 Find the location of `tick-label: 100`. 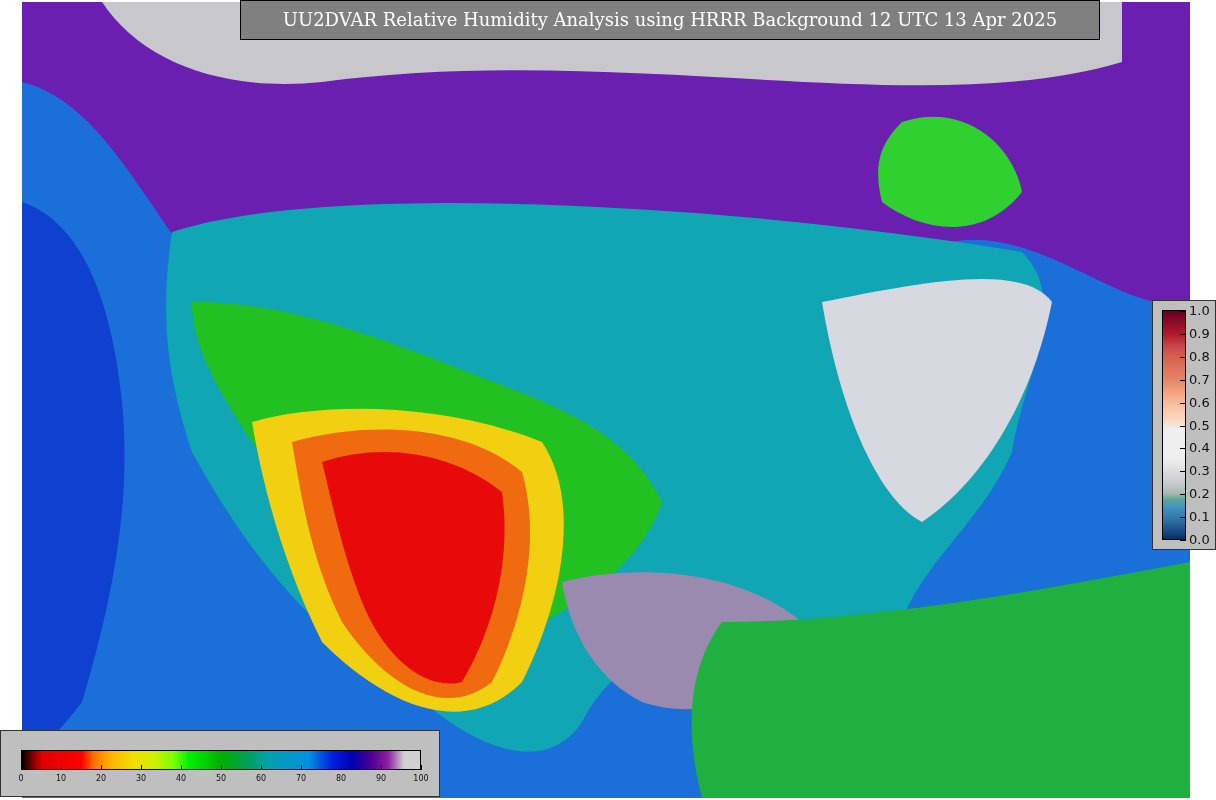

tick-label: 100 is located at coordinates (421, 779).